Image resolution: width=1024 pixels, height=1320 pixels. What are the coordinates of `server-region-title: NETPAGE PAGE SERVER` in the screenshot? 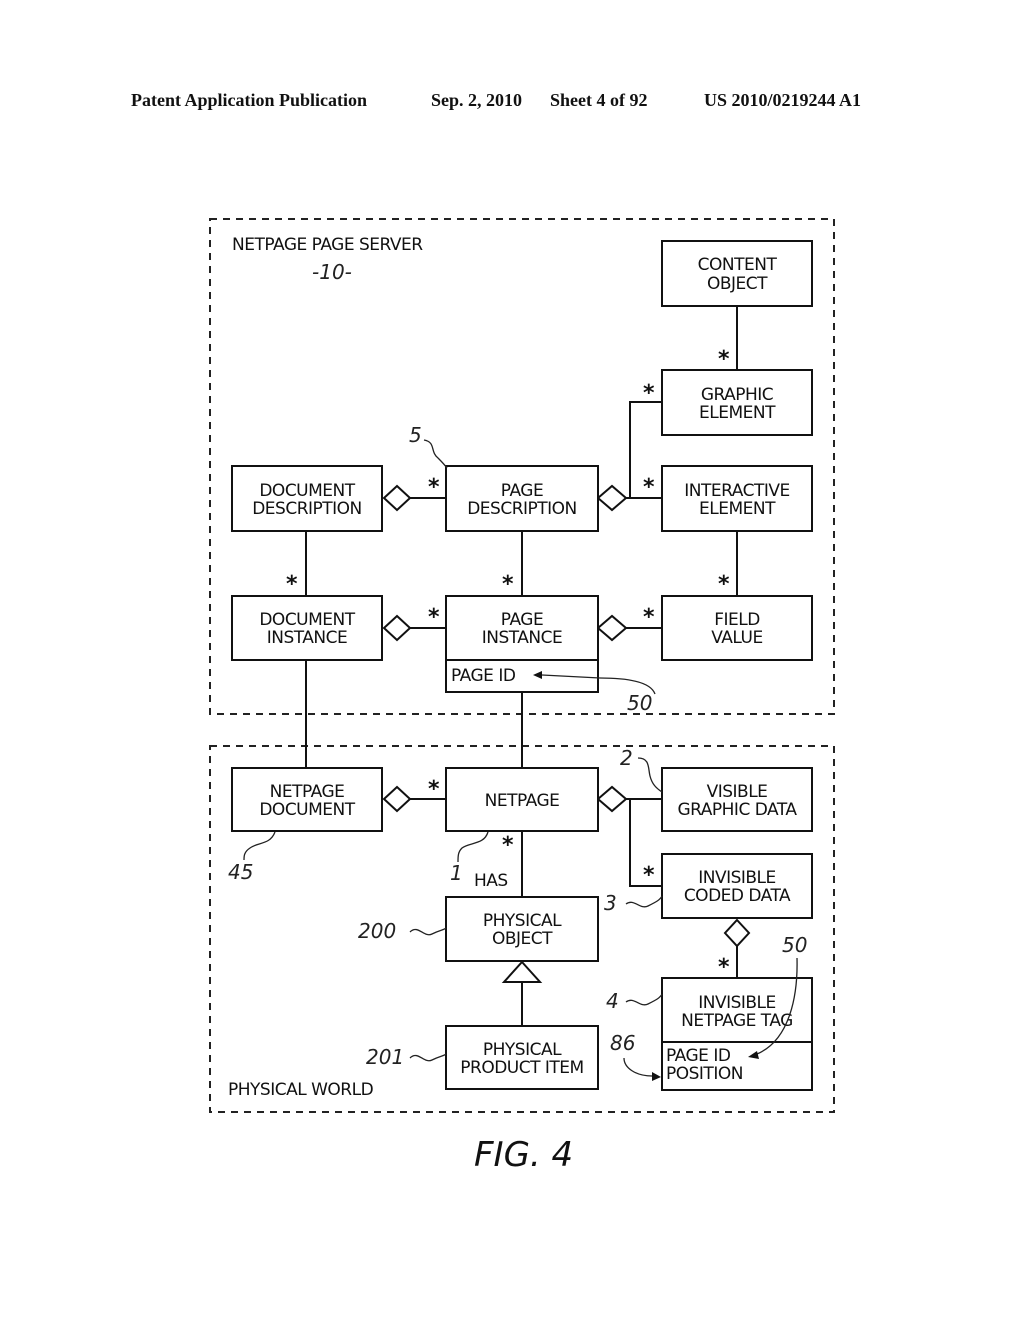 It's located at (327, 245).